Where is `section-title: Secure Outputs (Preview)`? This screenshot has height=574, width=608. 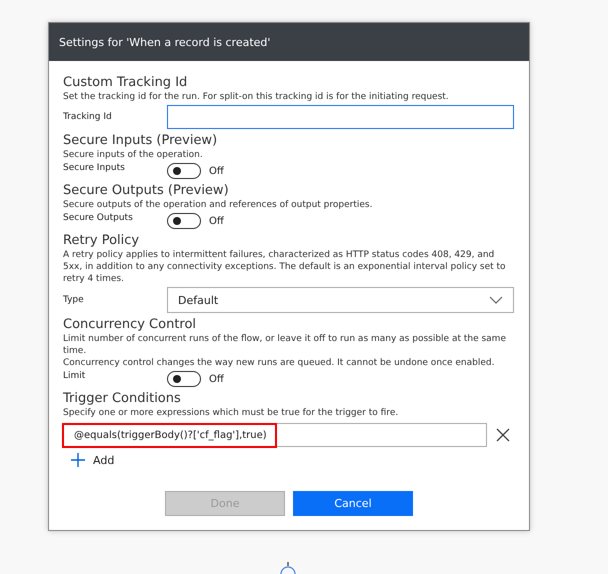 section-title: Secure Outputs (Preview) is located at coordinates (146, 191).